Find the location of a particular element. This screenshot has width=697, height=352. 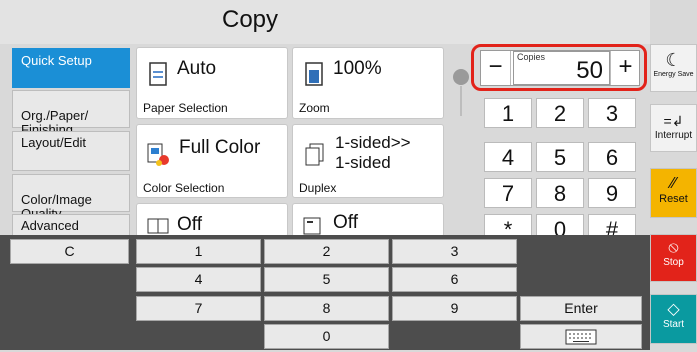

duplex-value: 1-sided>> 1-sided is located at coordinates (373, 152).